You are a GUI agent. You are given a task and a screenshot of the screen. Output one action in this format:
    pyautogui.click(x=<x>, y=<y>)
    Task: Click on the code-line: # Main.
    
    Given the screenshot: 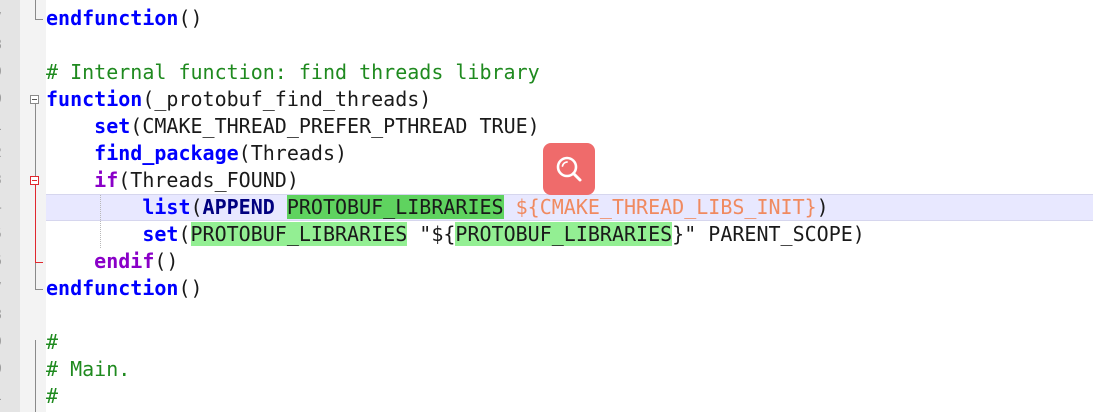 What is the action you would take?
    pyautogui.click(x=569, y=369)
    